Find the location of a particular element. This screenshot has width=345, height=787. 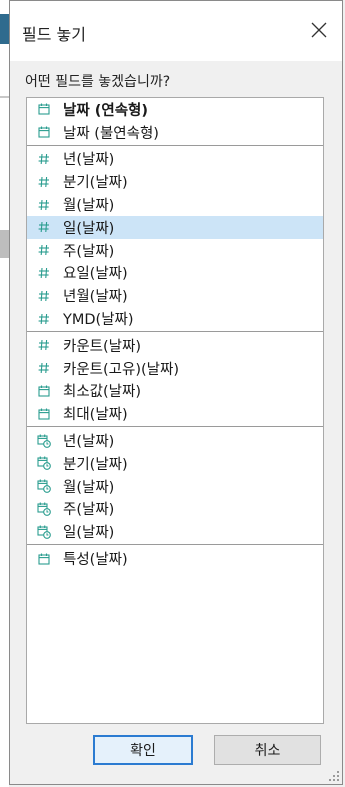

close-button is located at coordinates (319, 30).